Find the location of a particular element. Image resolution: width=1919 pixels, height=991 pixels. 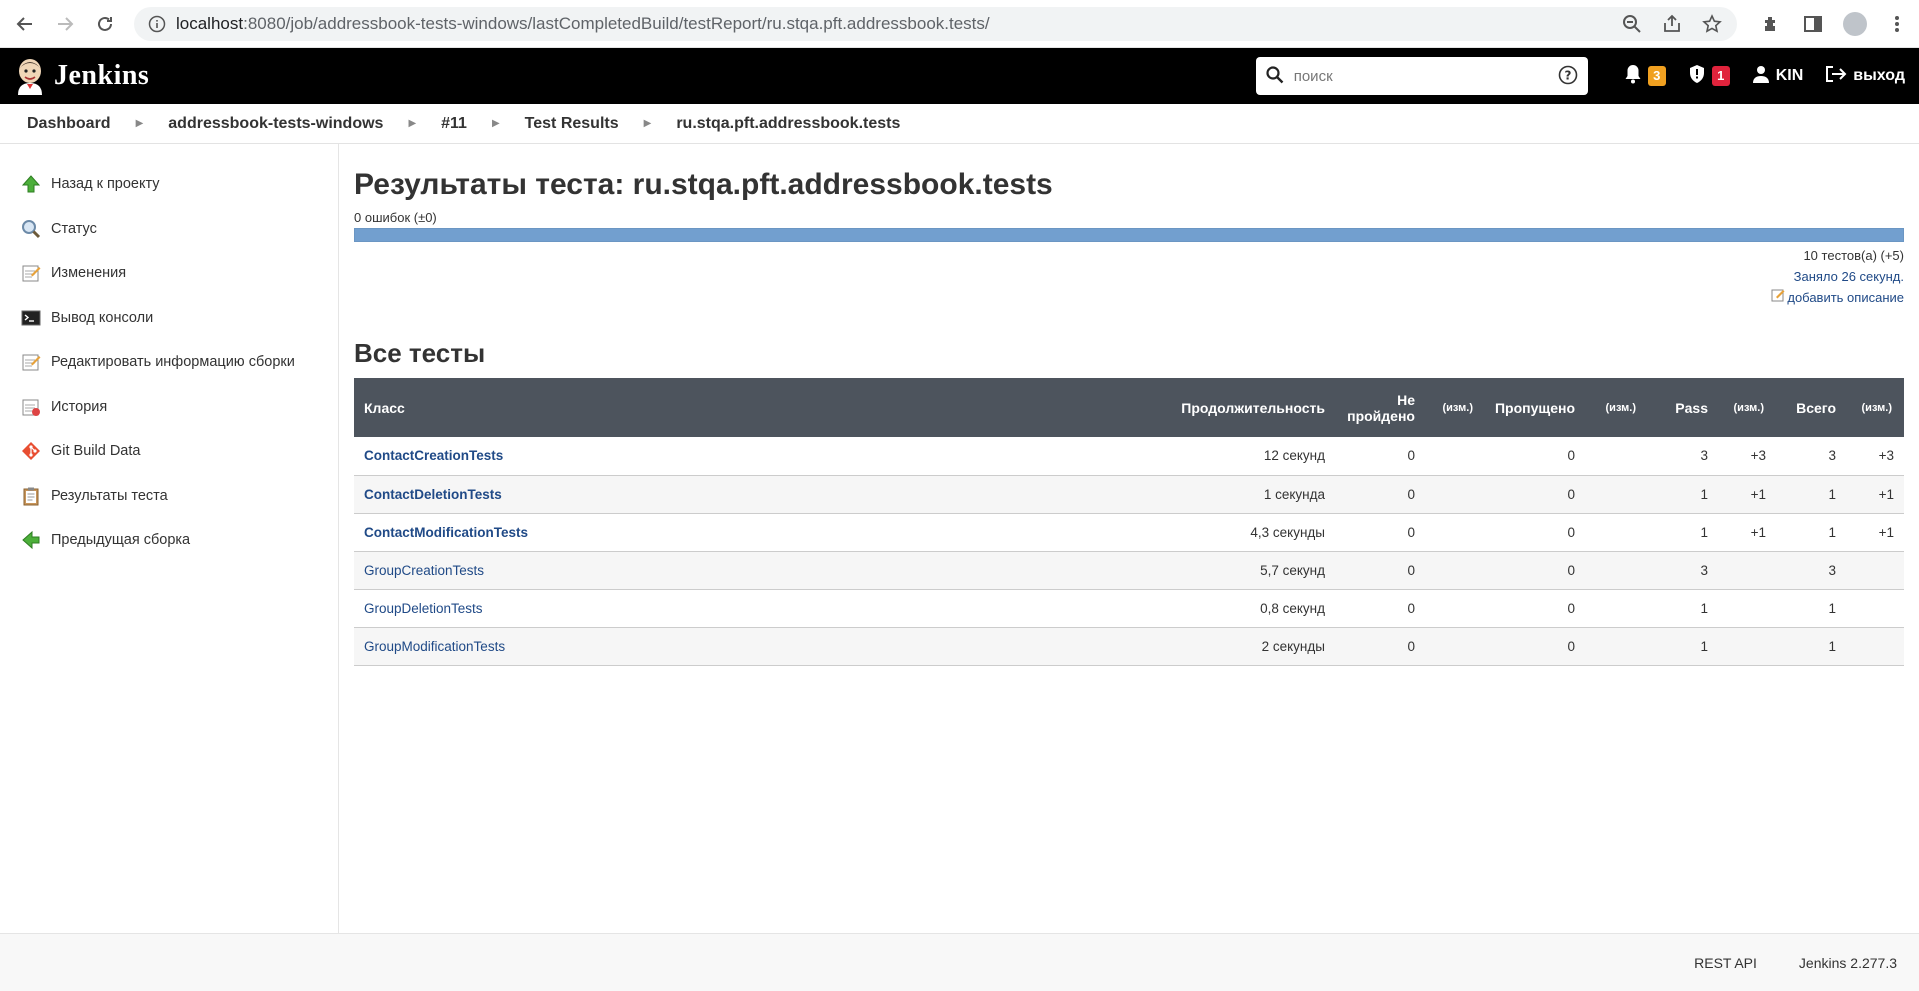

cell-duration: 12 секунд is located at coordinates (1294, 456).